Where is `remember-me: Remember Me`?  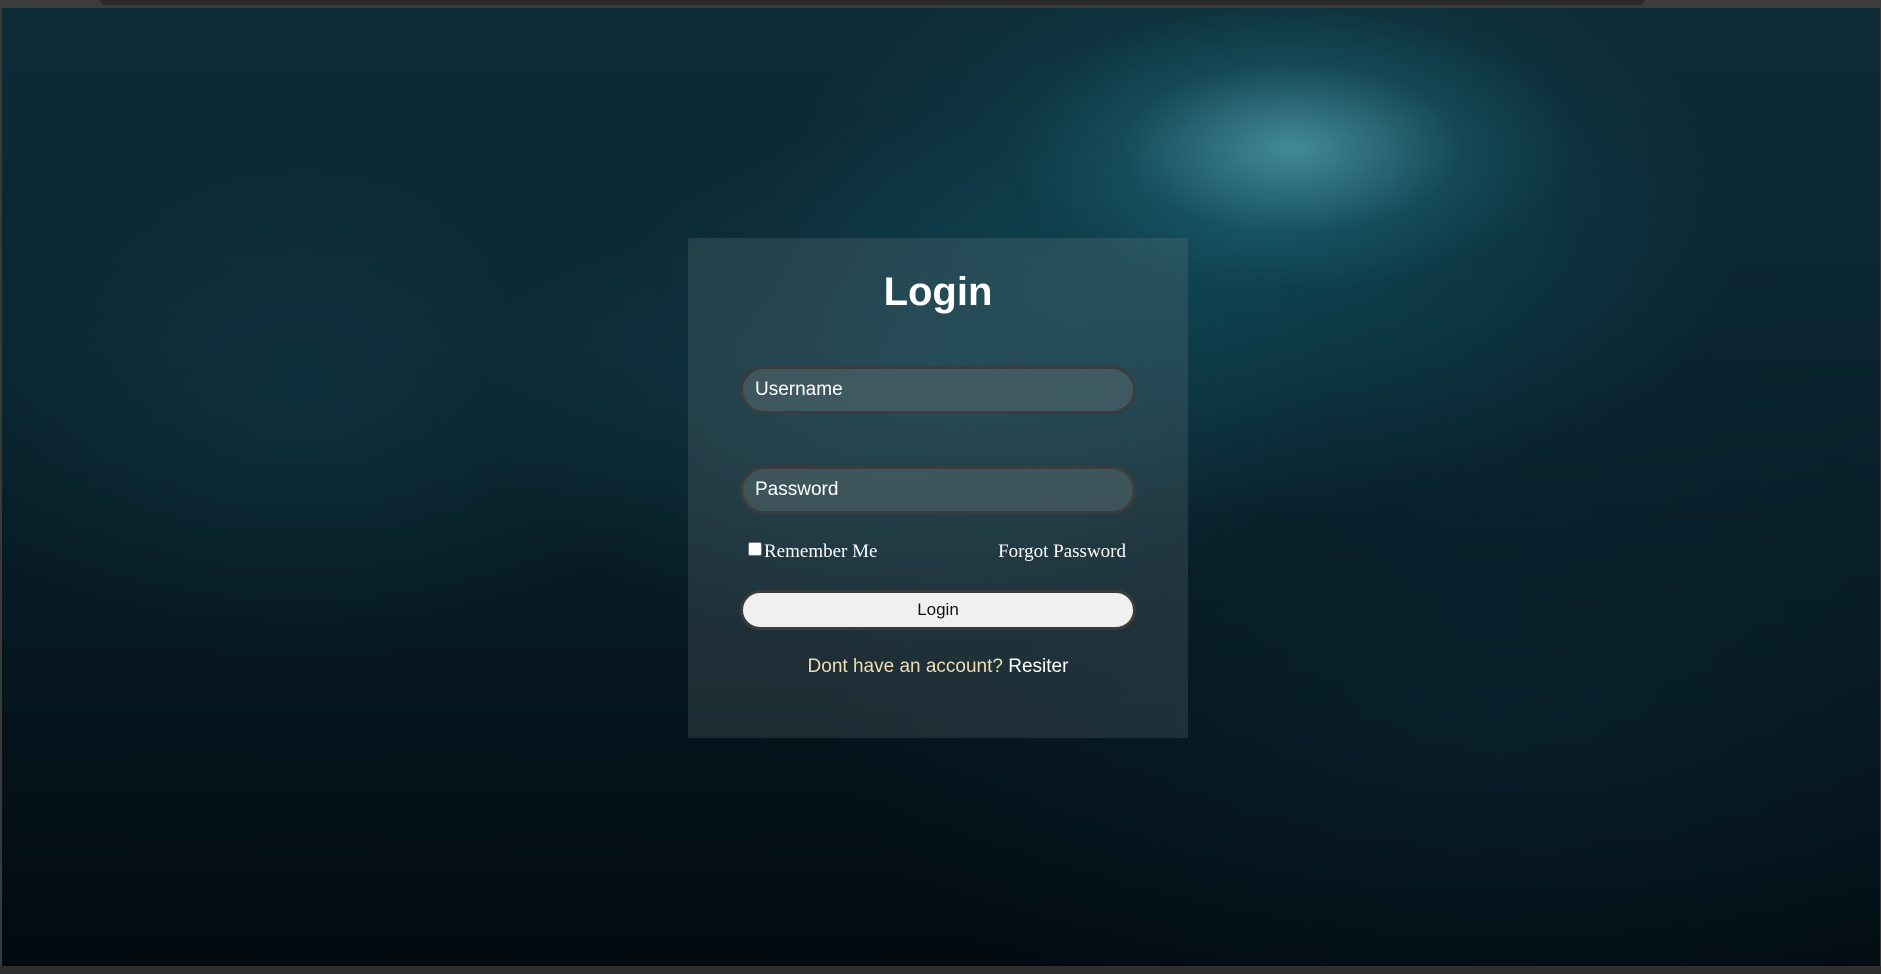 remember-me: Remember Me is located at coordinates (812, 552).